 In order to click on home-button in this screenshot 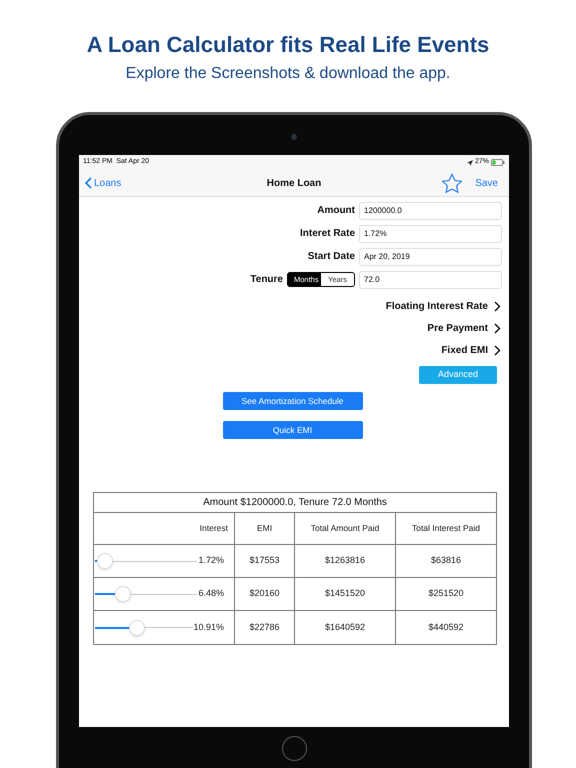, I will do `click(294, 748)`.